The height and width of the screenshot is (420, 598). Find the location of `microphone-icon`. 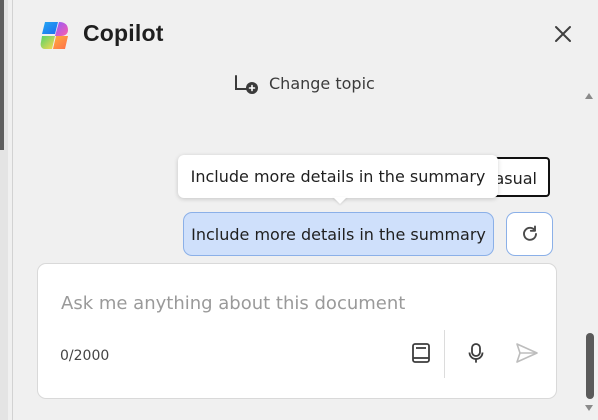

microphone-icon is located at coordinates (476, 353).